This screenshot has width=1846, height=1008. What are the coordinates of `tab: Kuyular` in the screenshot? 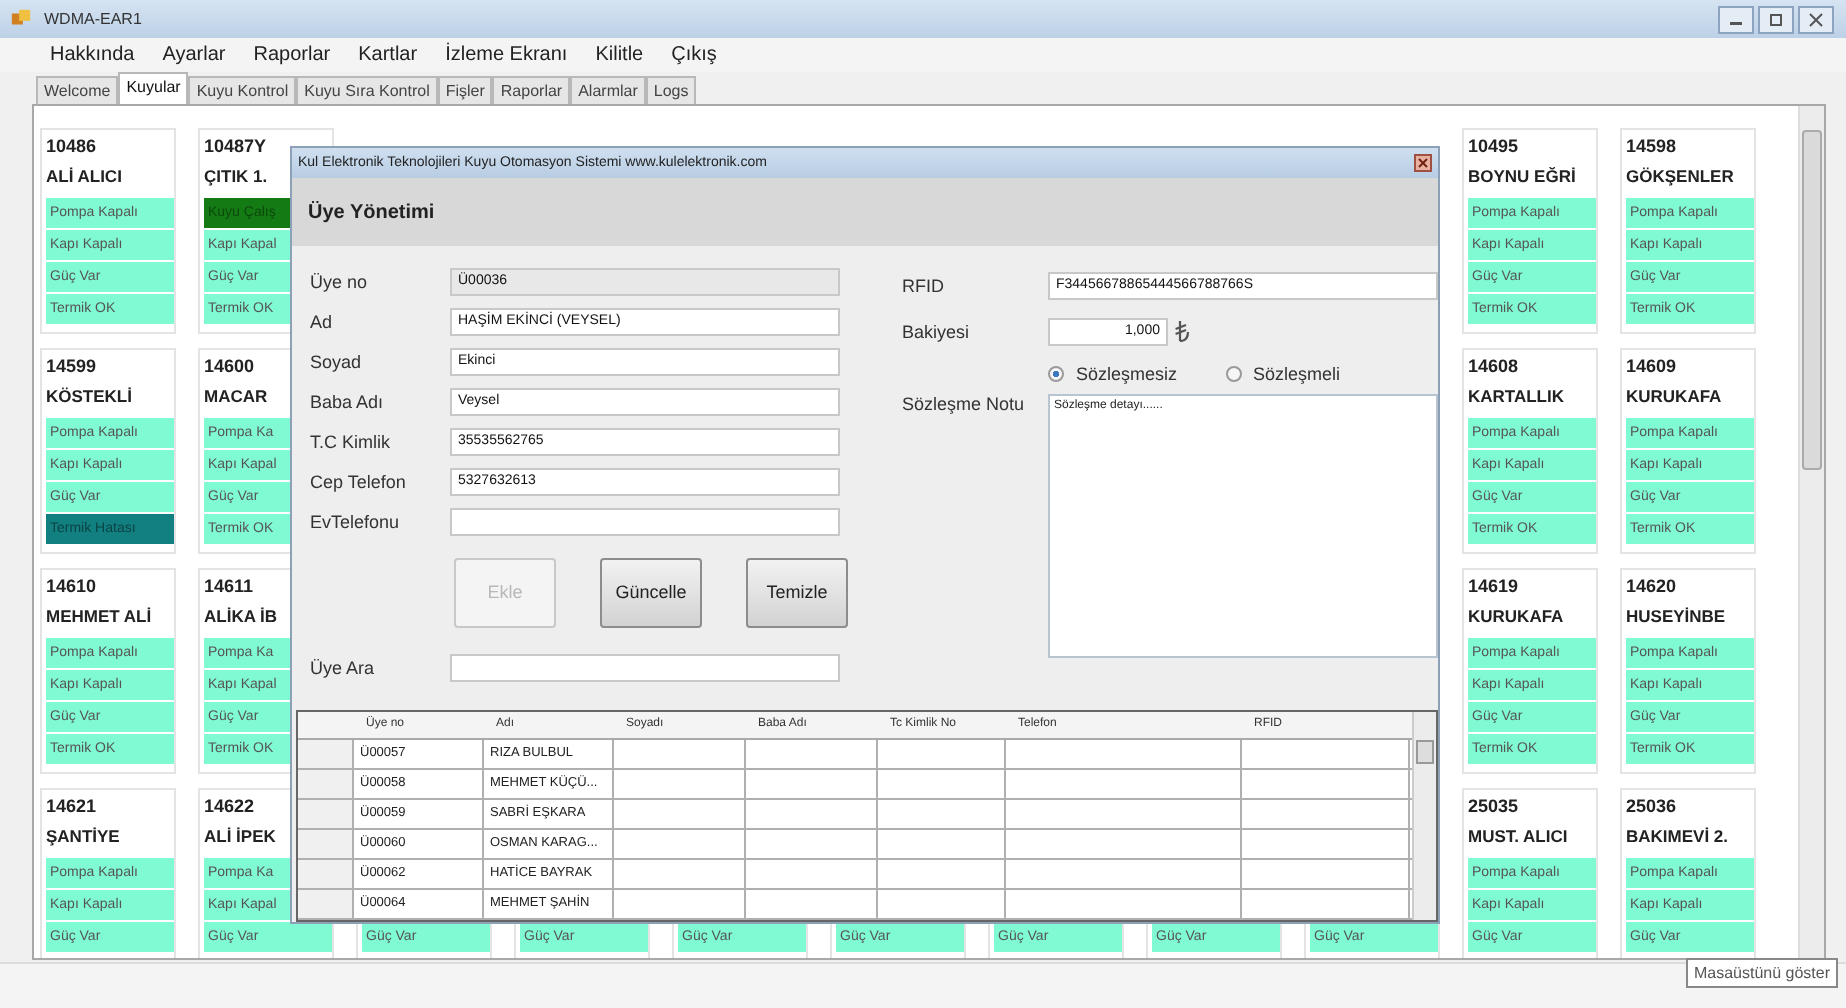 It's located at (153, 88).